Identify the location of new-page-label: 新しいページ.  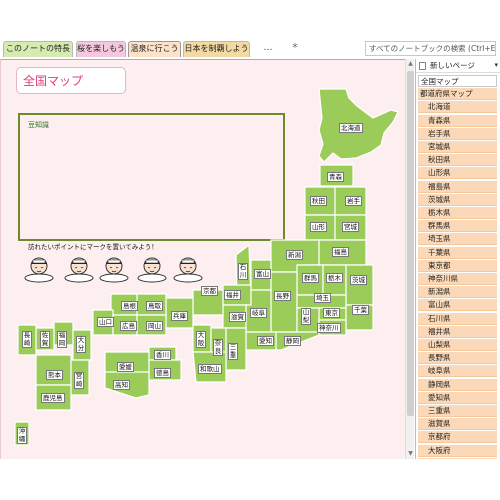
(452, 65).